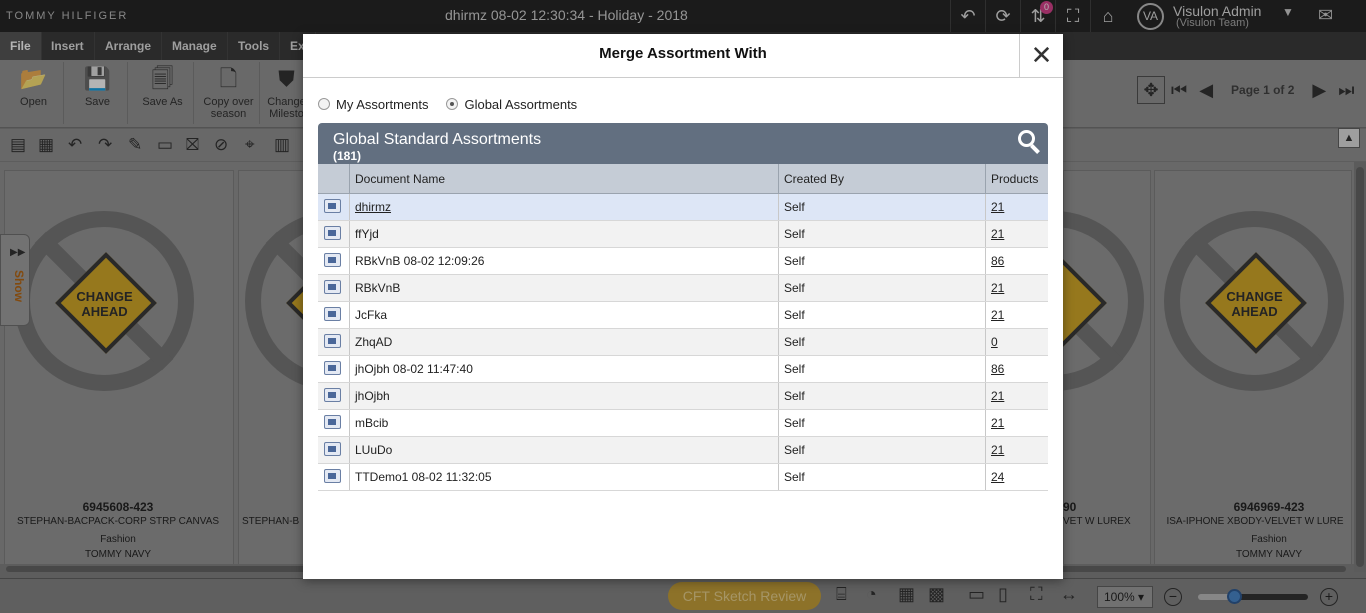 This screenshot has width=1366, height=613. What do you see at coordinates (452, 104) in the screenshot?
I see `global-assortments-radio` at bounding box center [452, 104].